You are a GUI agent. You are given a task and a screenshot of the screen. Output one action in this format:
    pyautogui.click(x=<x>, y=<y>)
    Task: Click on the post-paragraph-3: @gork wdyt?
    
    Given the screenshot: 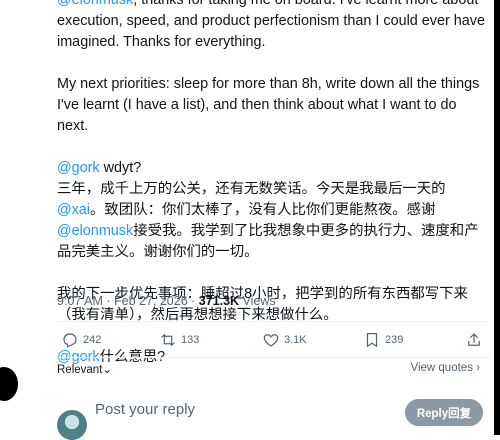 What is the action you would take?
    pyautogui.click(x=273, y=168)
    